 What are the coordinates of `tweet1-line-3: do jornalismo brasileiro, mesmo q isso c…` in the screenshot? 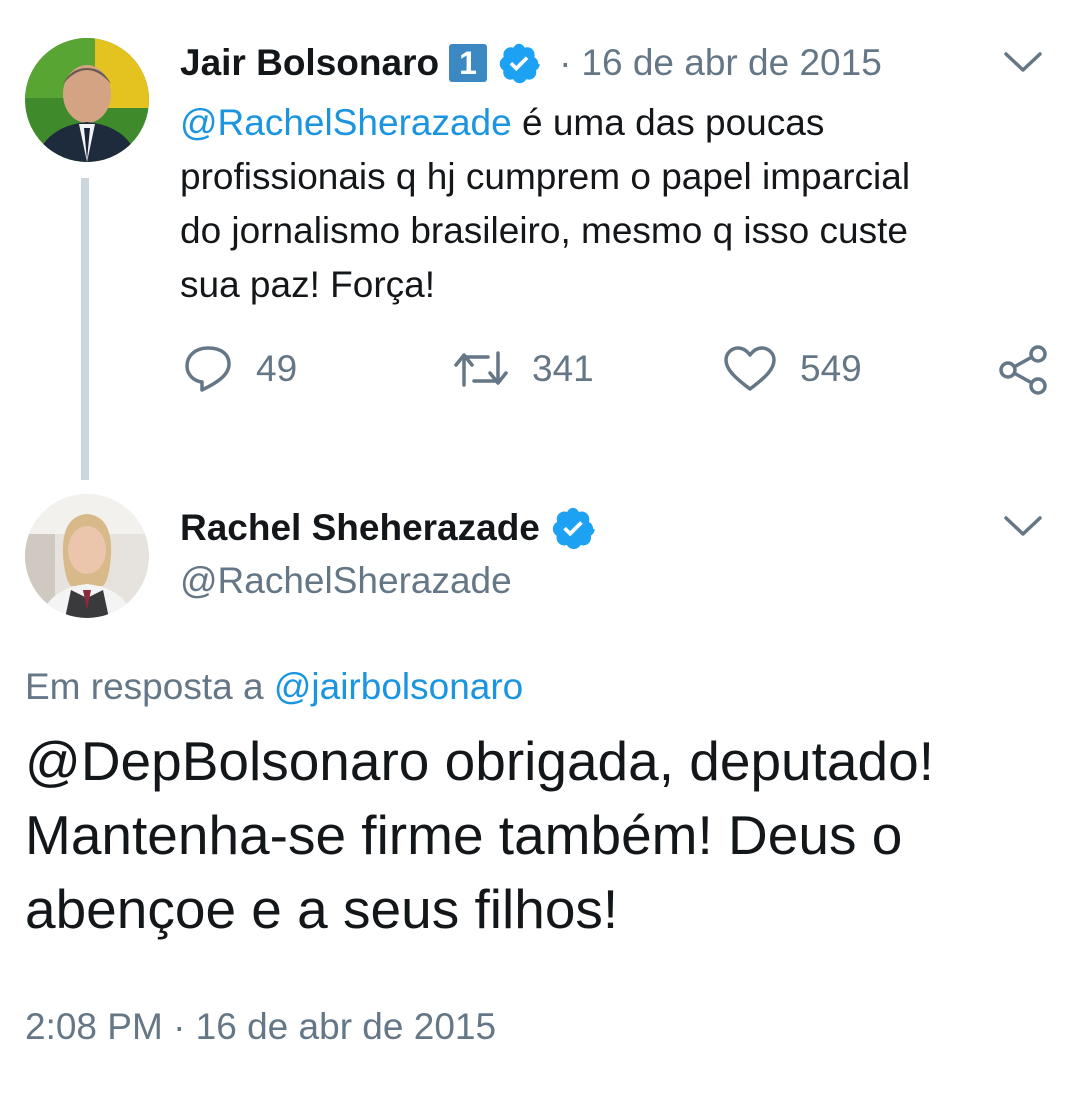 It's located at (544, 230).